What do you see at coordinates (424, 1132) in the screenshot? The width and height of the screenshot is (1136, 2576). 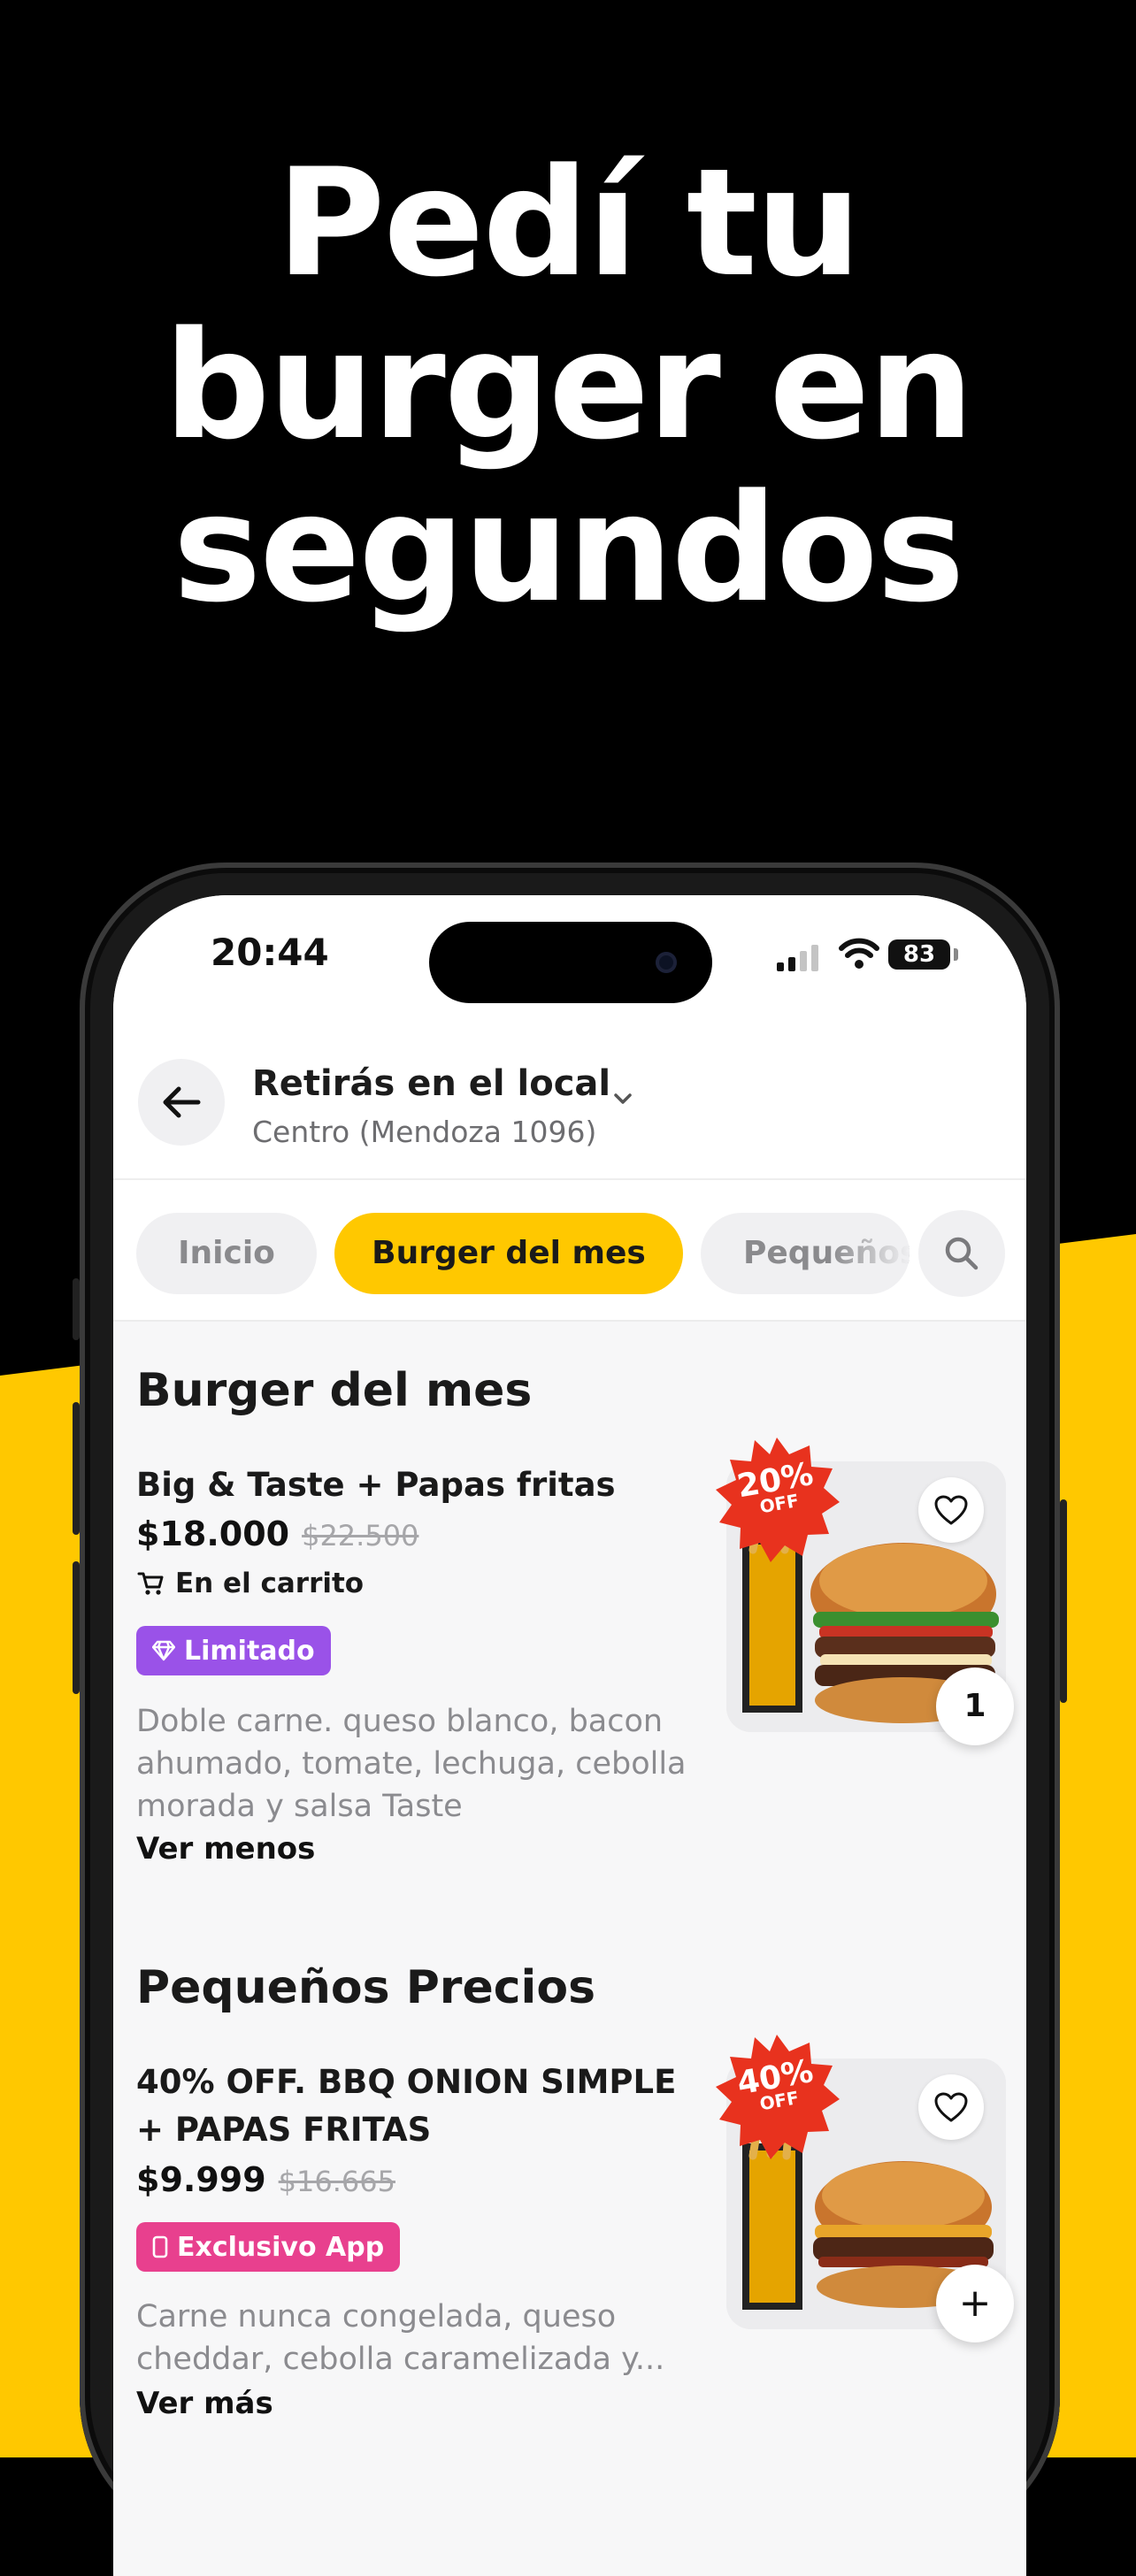 I see `store-location: Centro (Mendoza 1096)` at bounding box center [424, 1132].